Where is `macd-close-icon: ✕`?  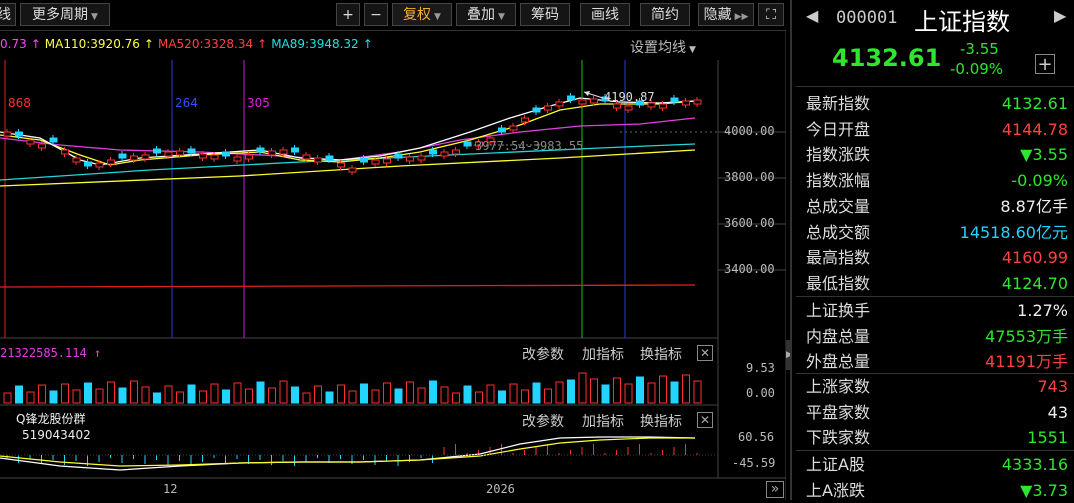
macd-close-icon: ✕ is located at coordinates (705, 420).